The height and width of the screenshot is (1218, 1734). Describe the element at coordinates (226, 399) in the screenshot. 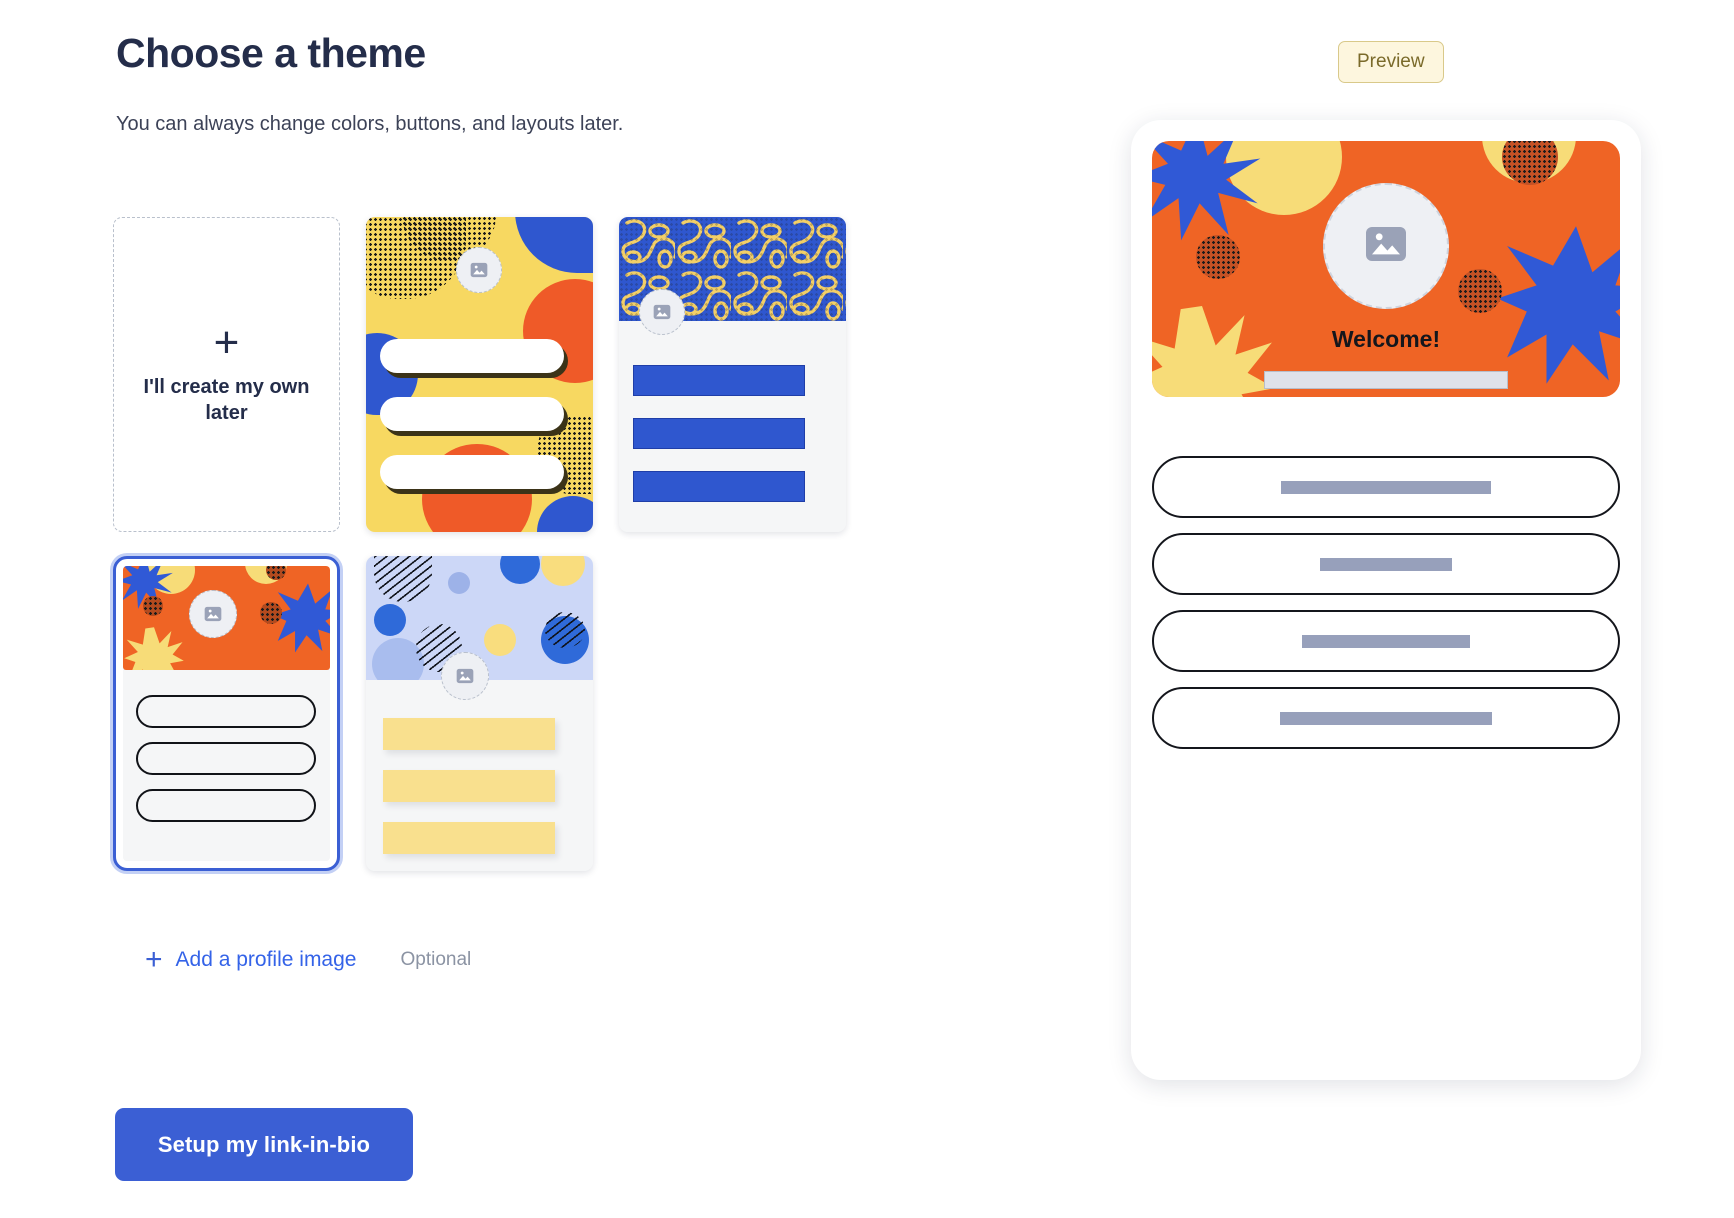

I see `theme-card-create-own-label: I'll create my own later` at that location.